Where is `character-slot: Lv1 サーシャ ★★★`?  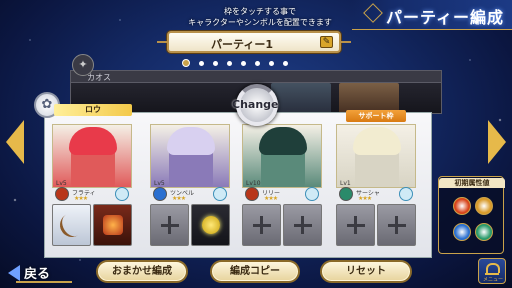
character-slot: Lv1 サーシャ ★★★ is located at coordinates (376, 189).